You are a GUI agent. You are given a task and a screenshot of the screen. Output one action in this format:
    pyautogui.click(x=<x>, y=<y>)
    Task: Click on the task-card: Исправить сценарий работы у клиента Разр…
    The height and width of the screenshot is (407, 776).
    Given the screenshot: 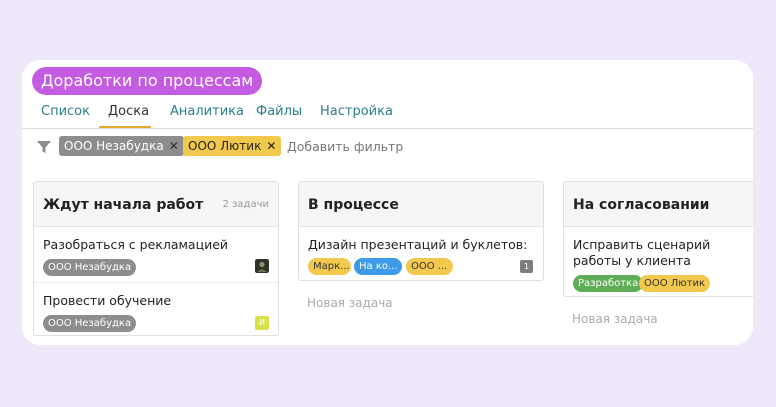 What is the action you would take?
    pyautogui.click(x=658, y=261)
    